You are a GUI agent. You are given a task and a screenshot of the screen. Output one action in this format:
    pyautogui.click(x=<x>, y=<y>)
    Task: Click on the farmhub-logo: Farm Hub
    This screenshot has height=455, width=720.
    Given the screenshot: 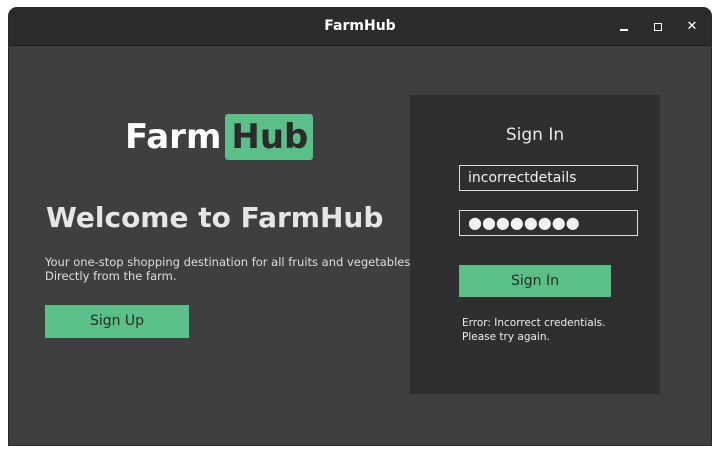 What is the action you would take?
    pyautogui.click(x=219, y=137)
    